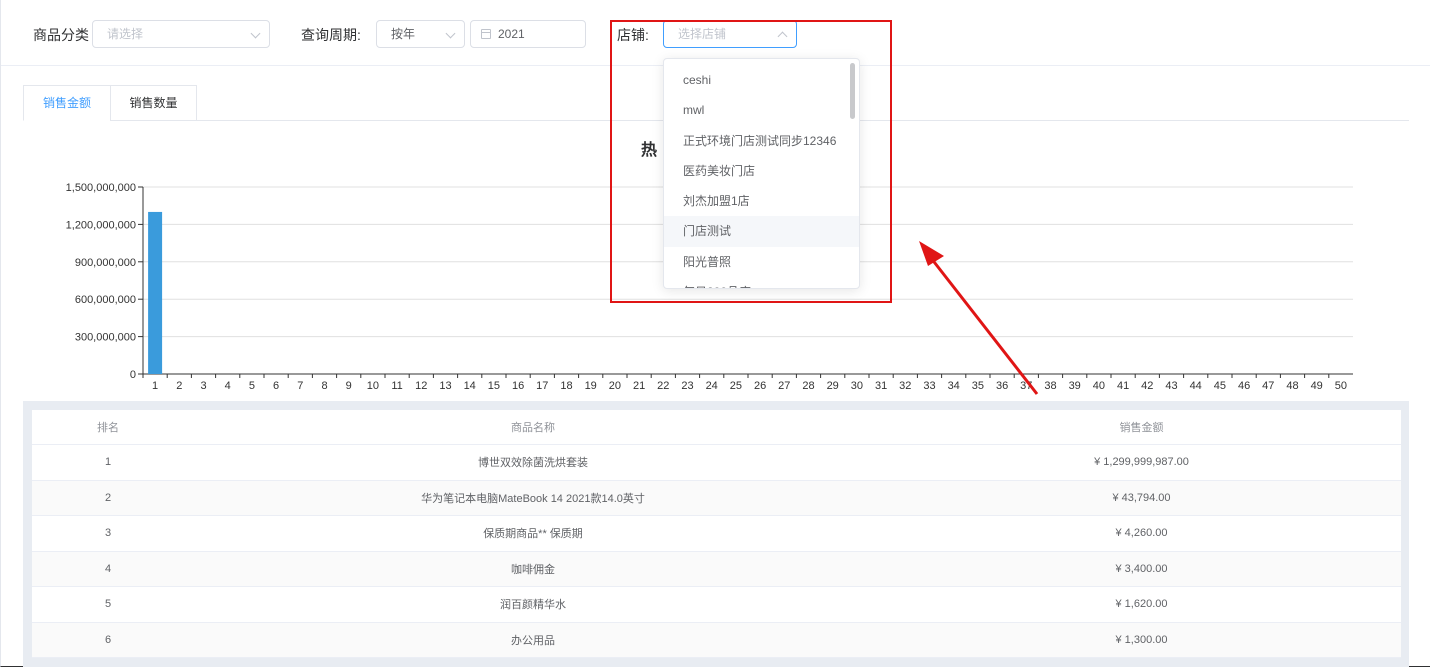  I want to click on calendar-icon, so click(486, 34).